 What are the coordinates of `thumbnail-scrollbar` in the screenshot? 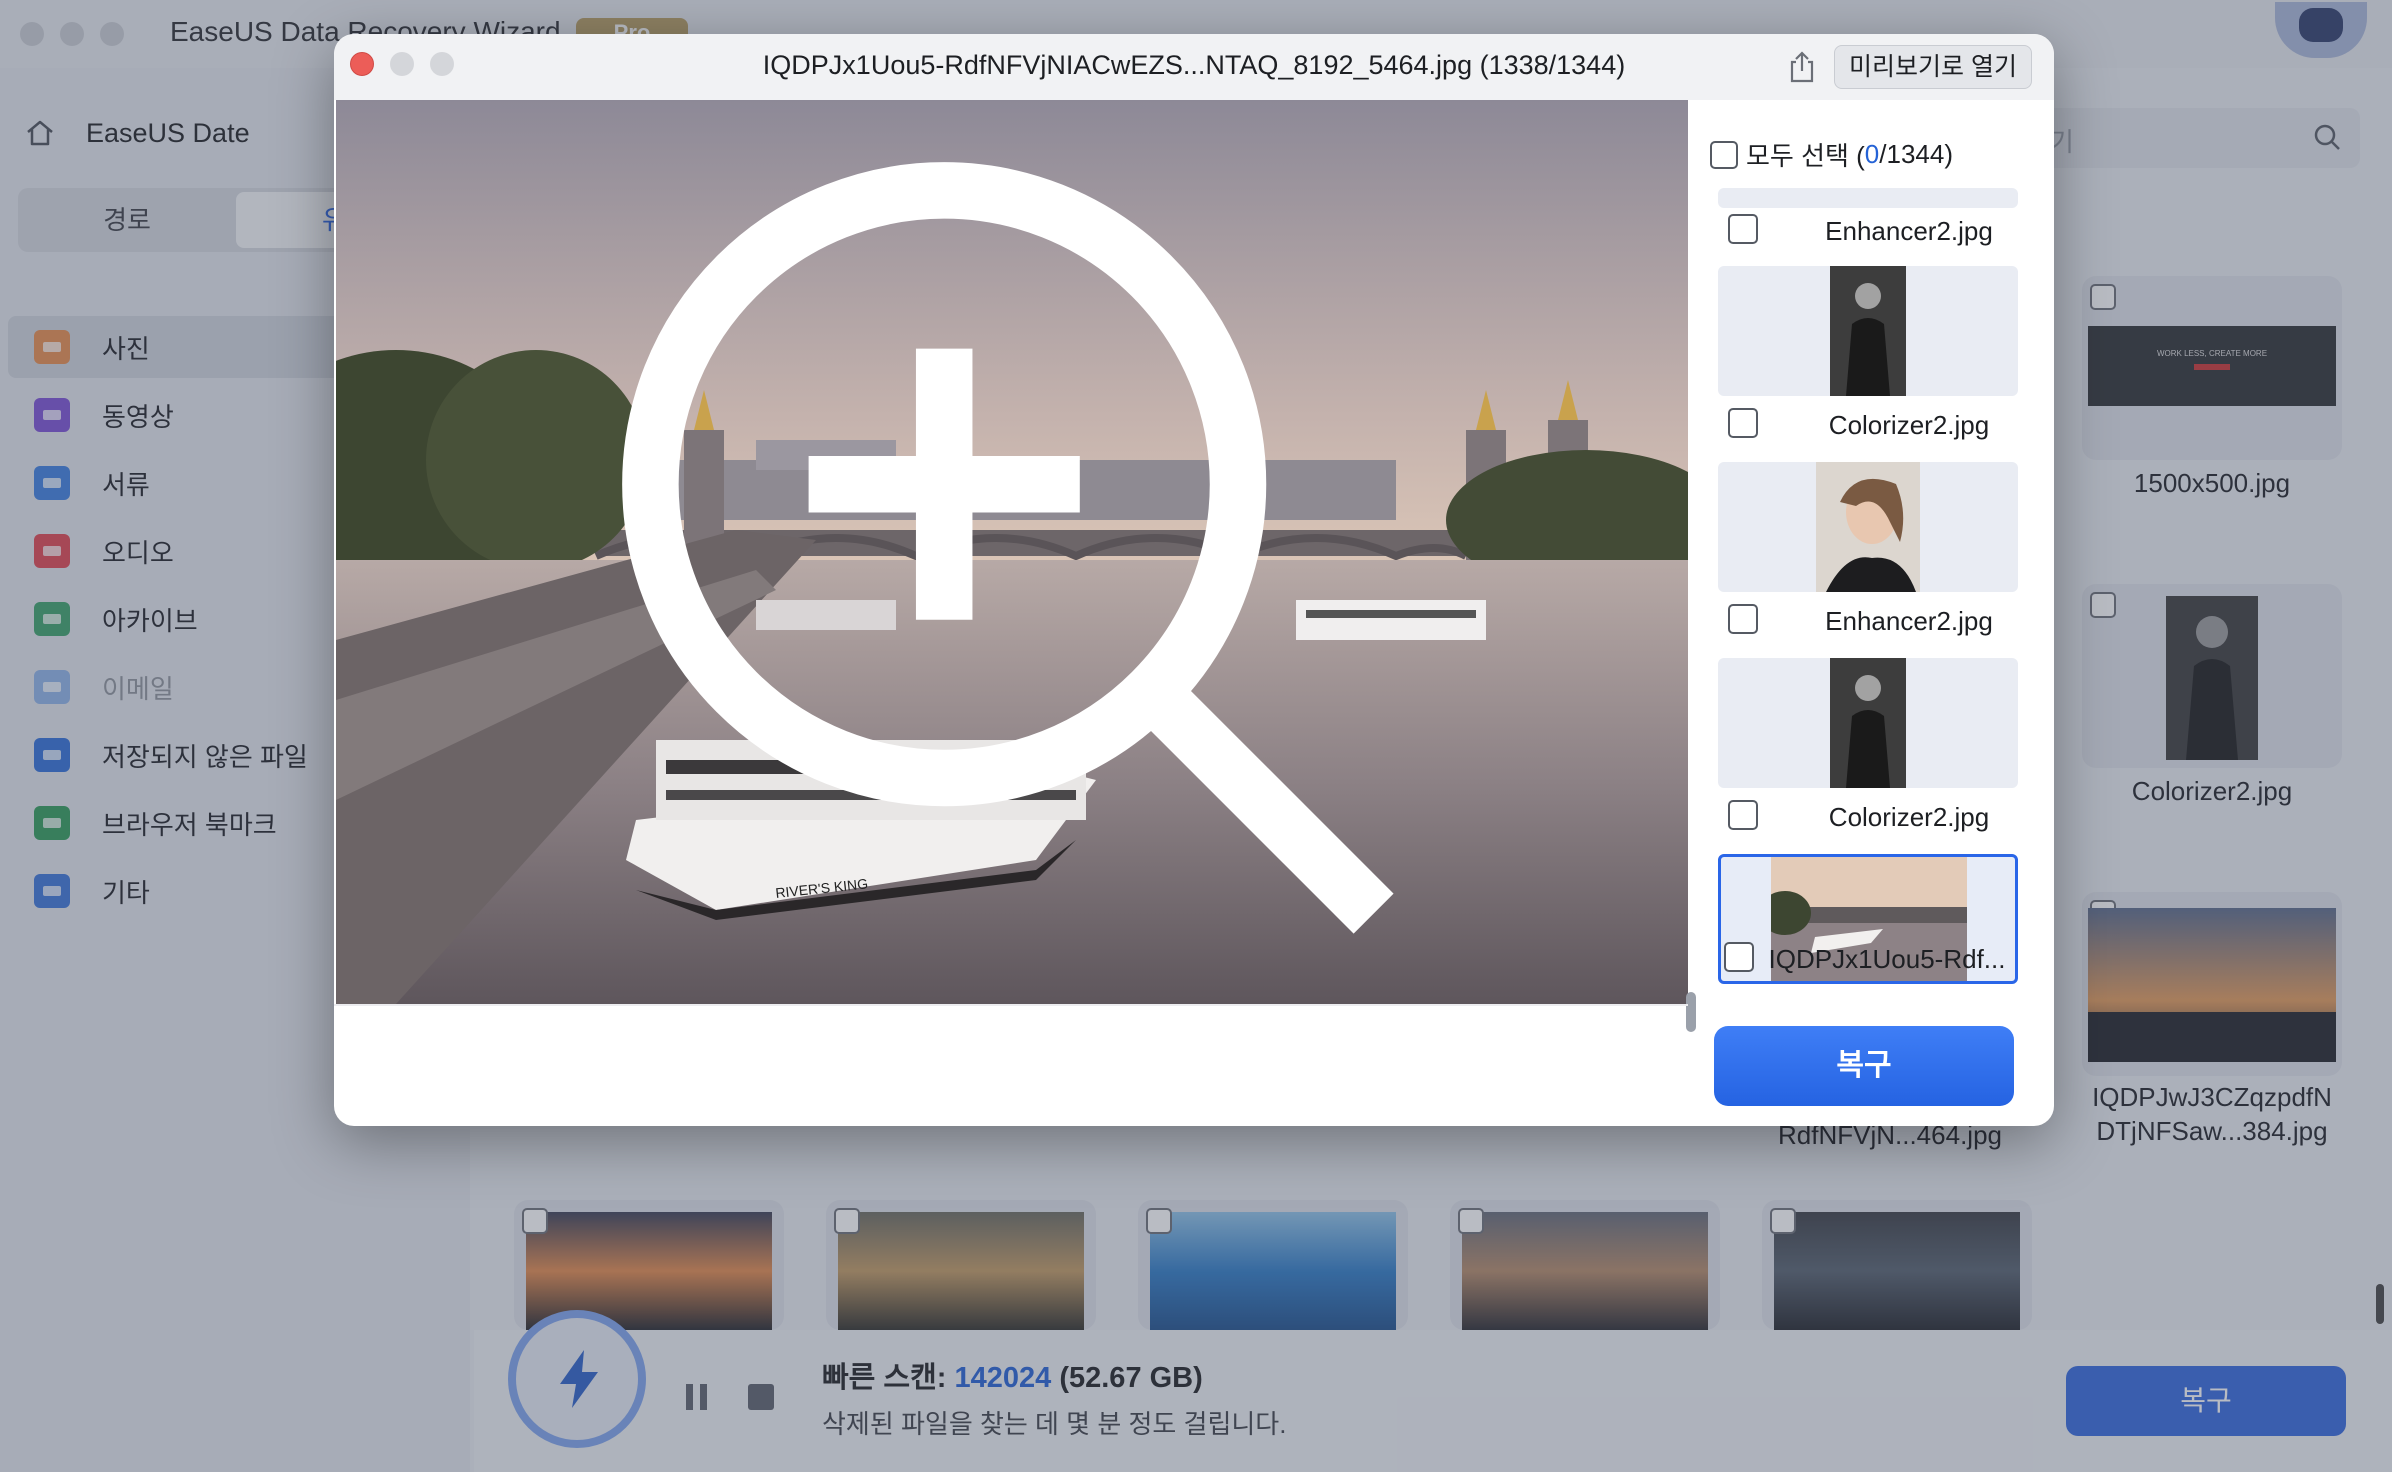 It's located at (1691, 1012).